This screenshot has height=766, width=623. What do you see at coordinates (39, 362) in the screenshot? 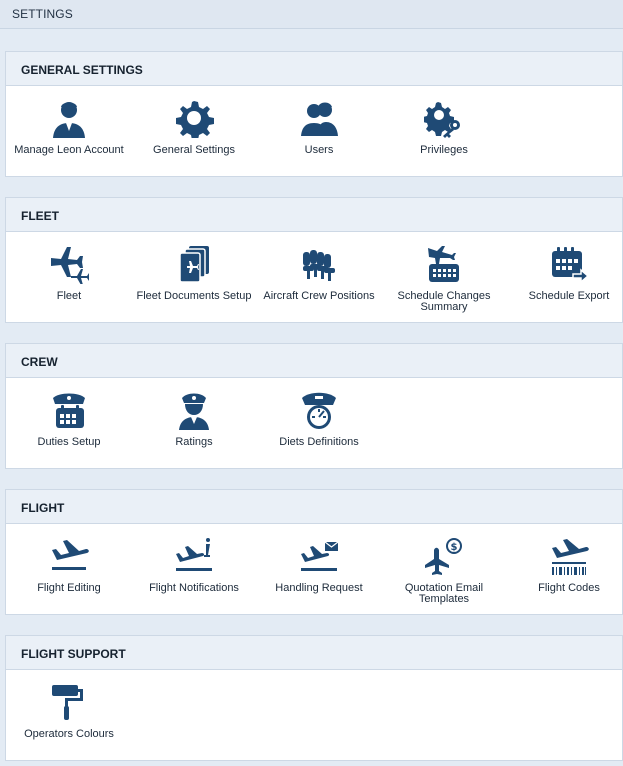
I see `section-title: CREW` at bounding box center [39, 362].